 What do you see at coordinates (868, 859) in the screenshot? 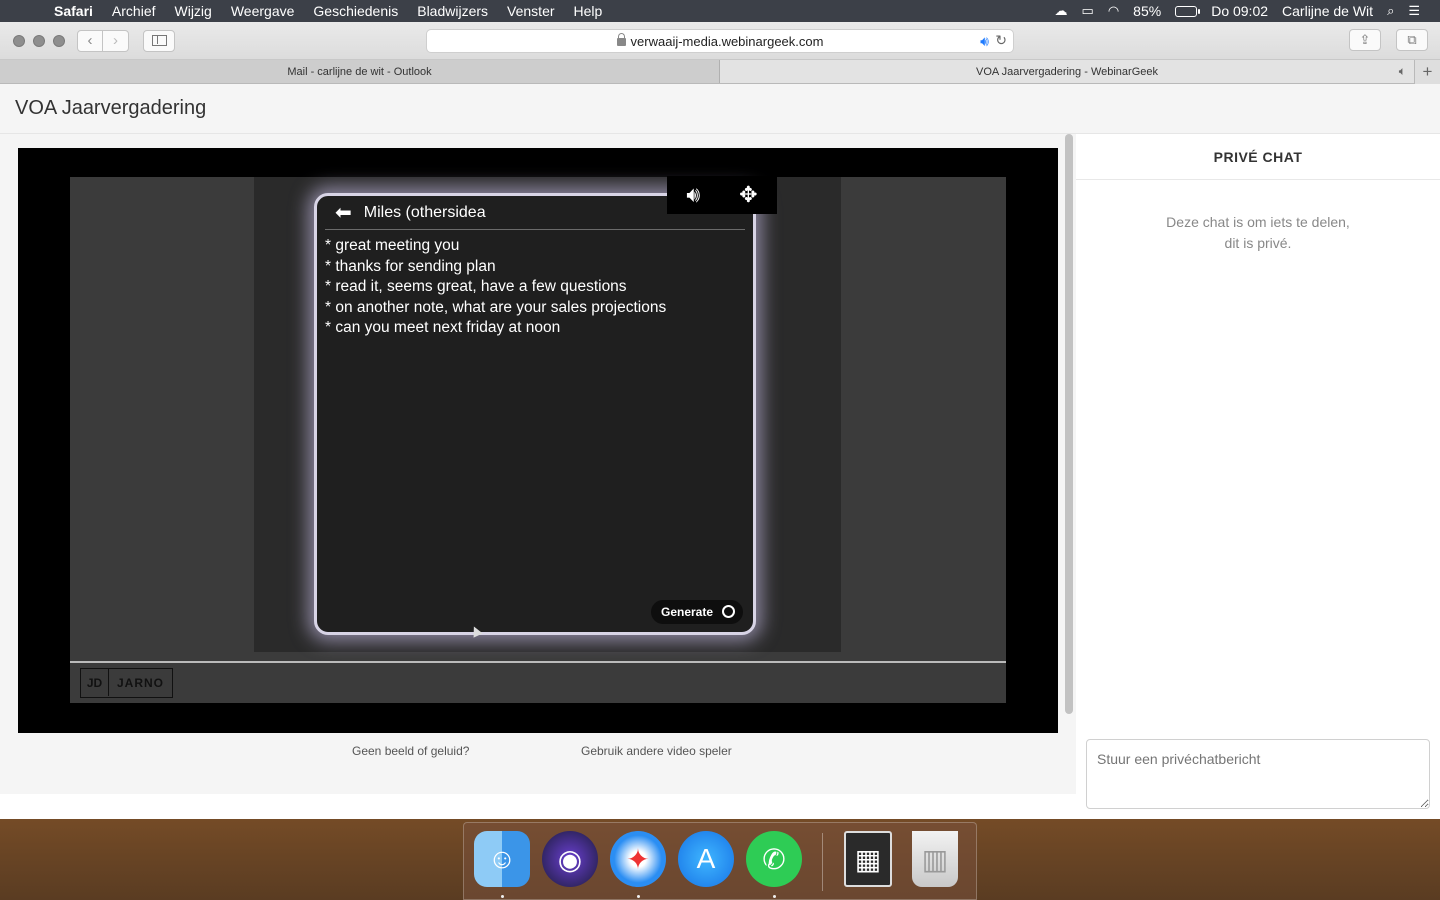
I see `photo-stack-icon: ▦` at bounding box center [868, 859].